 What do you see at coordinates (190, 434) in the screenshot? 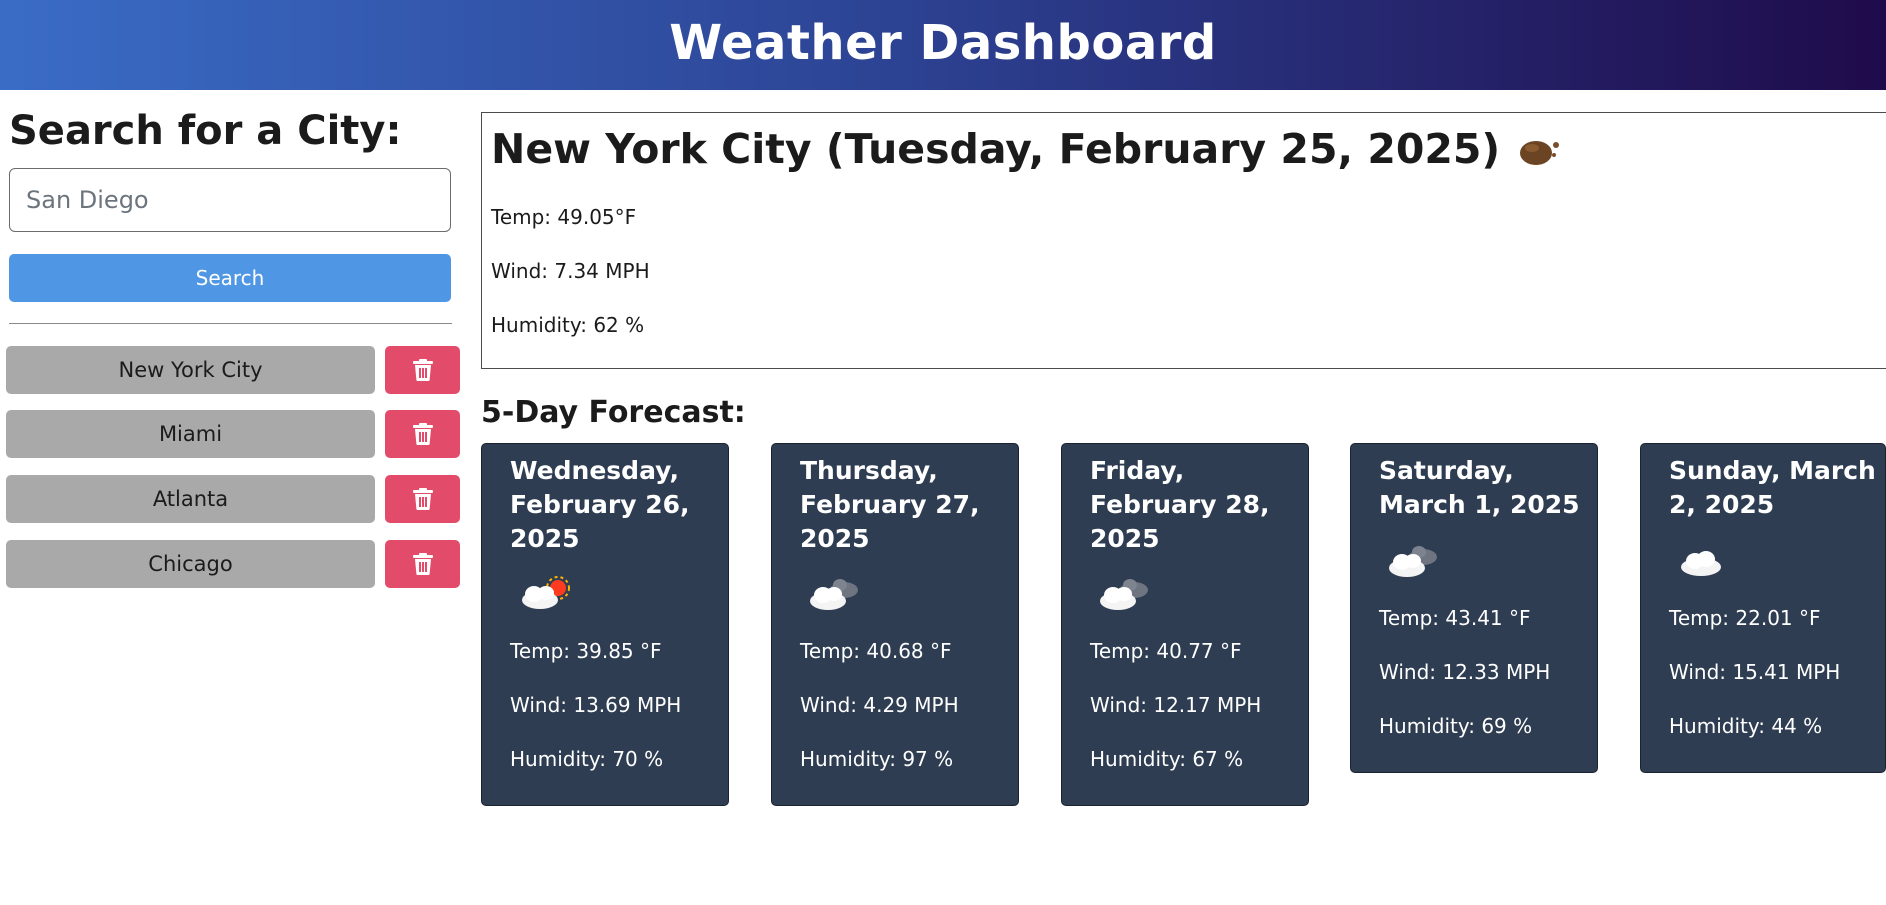
I see `history-city-button: Miami` at bounding box center [190, 434].